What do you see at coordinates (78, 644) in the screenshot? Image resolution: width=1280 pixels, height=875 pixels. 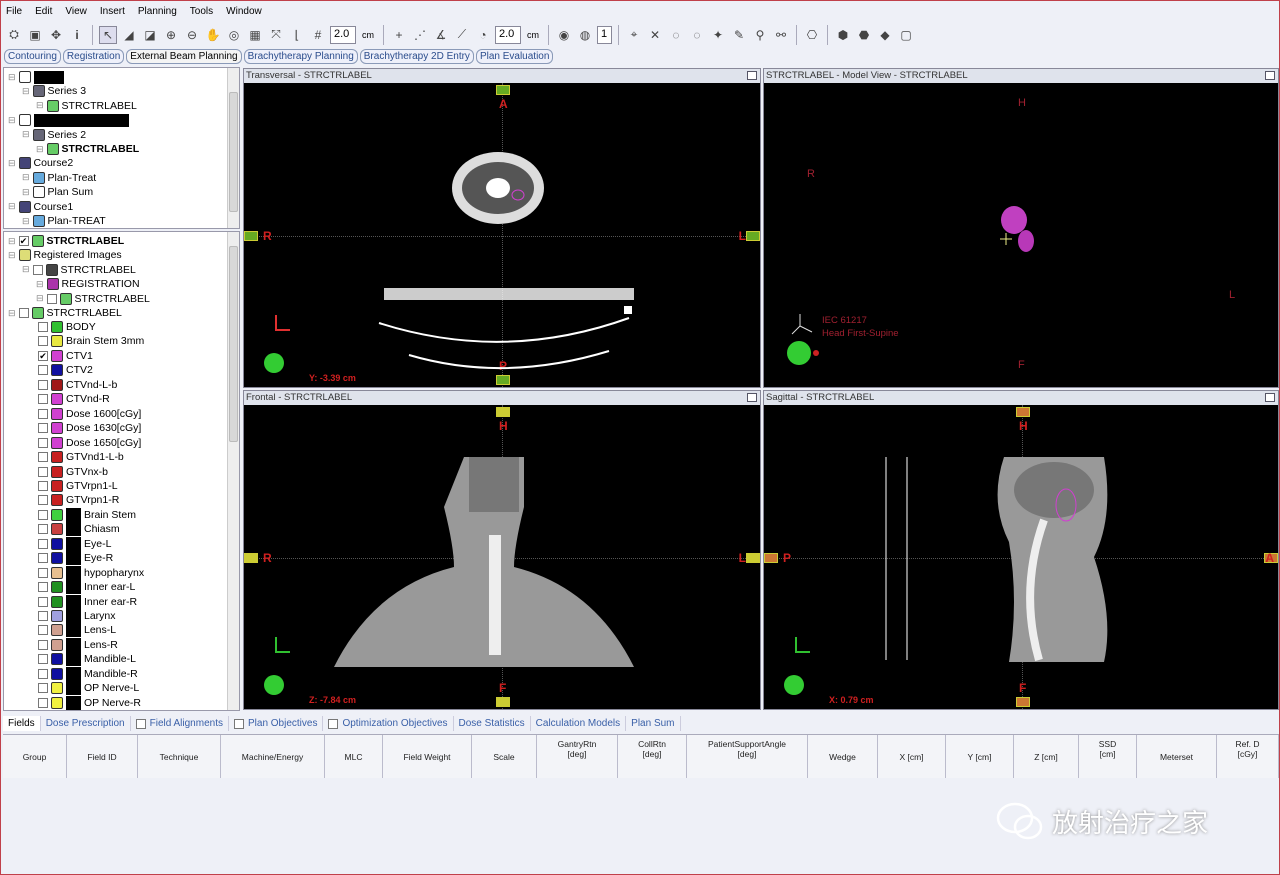 I see `structure-item: Lens-R` at bounding box center [78, 644].